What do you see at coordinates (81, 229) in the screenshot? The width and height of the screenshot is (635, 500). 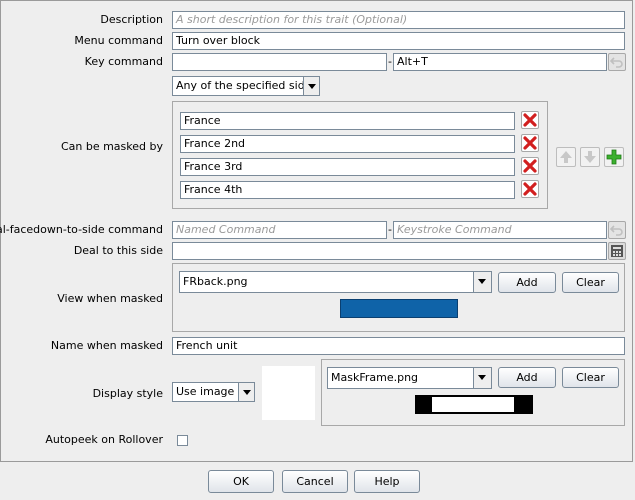 I see `deal-command-label: Deal-facedown-to-side command` at bounding box center [81, 229].